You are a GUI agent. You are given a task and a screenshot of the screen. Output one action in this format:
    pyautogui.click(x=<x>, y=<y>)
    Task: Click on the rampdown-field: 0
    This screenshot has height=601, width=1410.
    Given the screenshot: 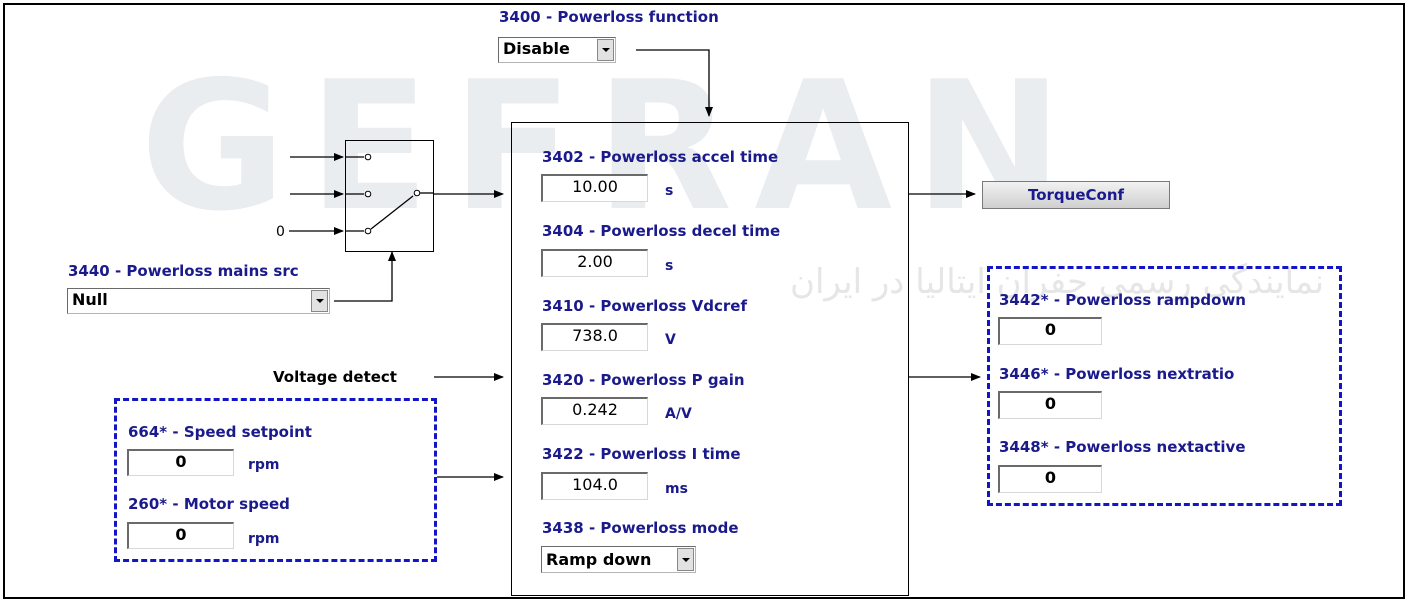 What is the action you would take?
    pyautogui.click(x=1050, y=331)
    